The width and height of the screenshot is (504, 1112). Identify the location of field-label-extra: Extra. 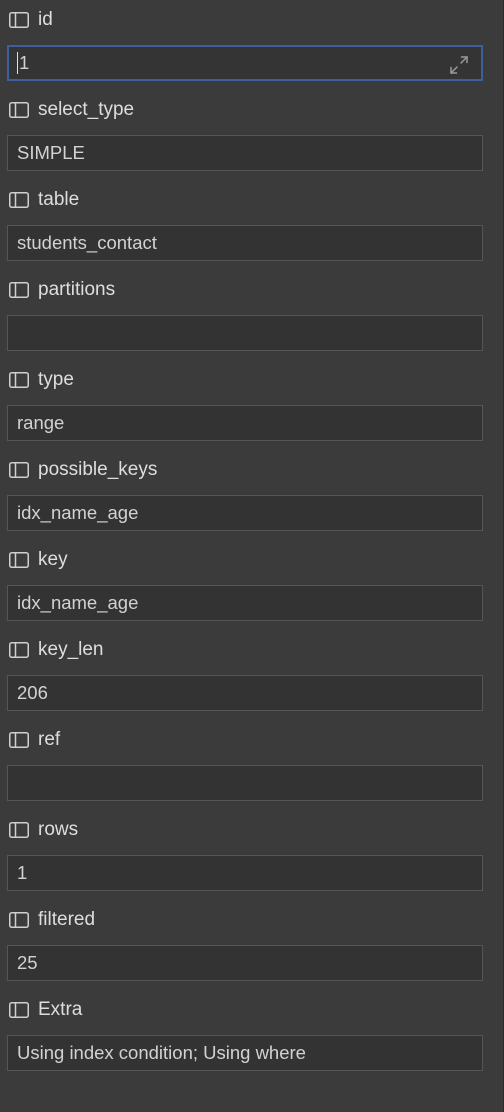
(60, 1009).